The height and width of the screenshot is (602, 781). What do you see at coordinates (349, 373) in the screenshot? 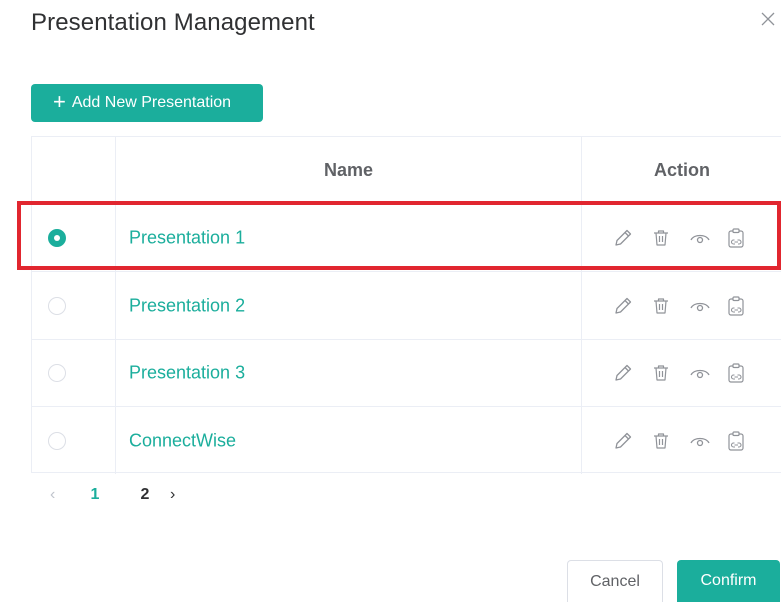
I see `name-cell: Presentation 3` at bounding box center [349, 373].